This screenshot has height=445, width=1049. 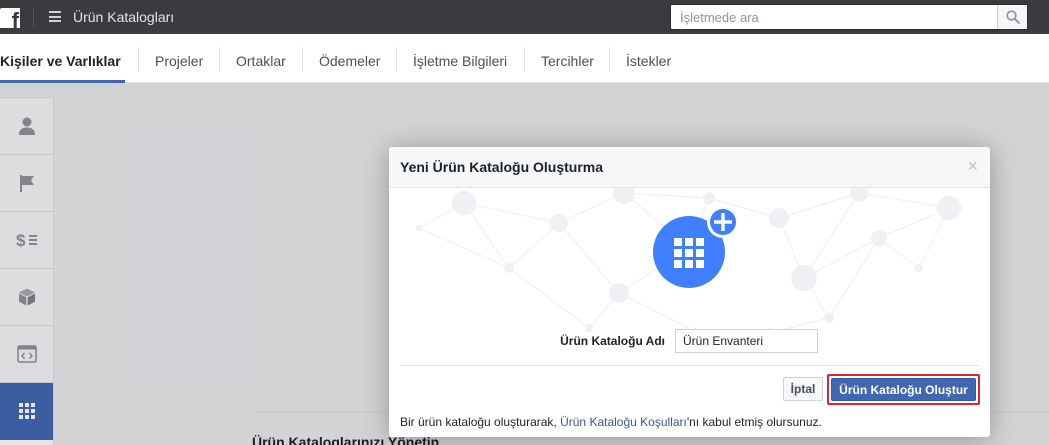 I want to click on create-button-highlight: Ürün Kataloğu Oluştur, so click(x=903, y=389).